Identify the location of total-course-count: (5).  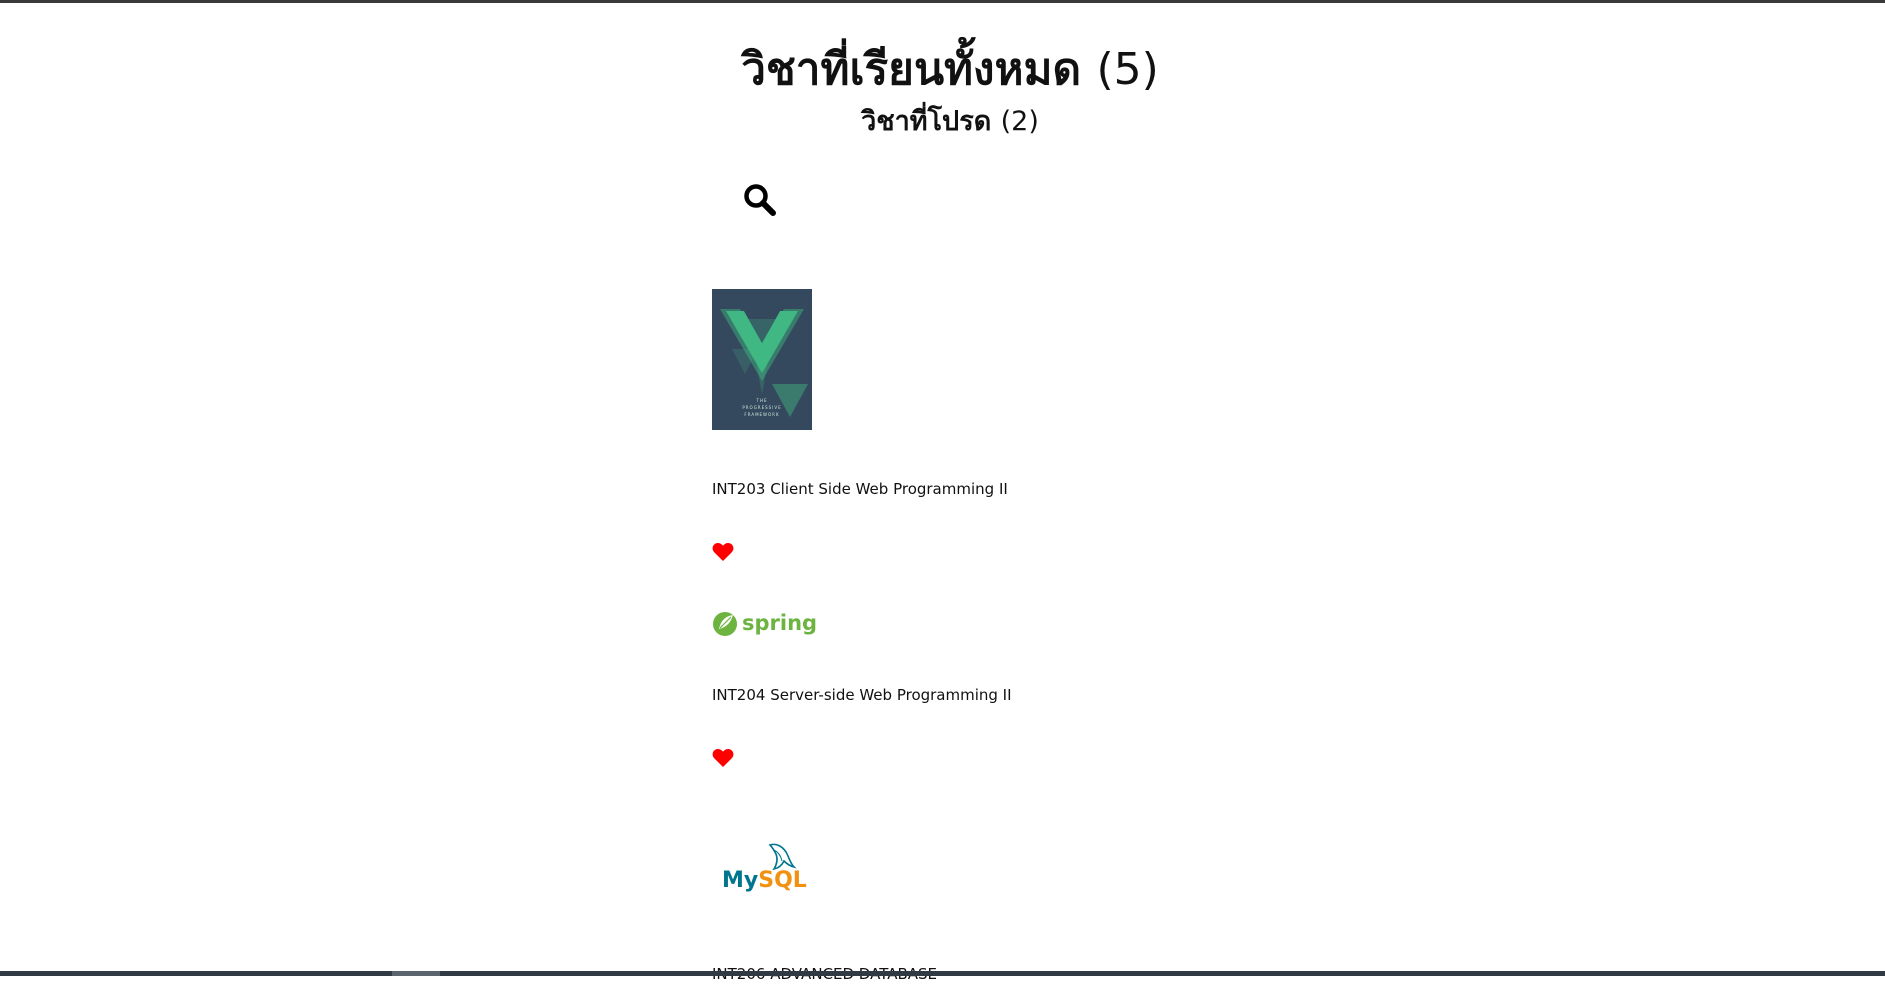
(1127, 69).